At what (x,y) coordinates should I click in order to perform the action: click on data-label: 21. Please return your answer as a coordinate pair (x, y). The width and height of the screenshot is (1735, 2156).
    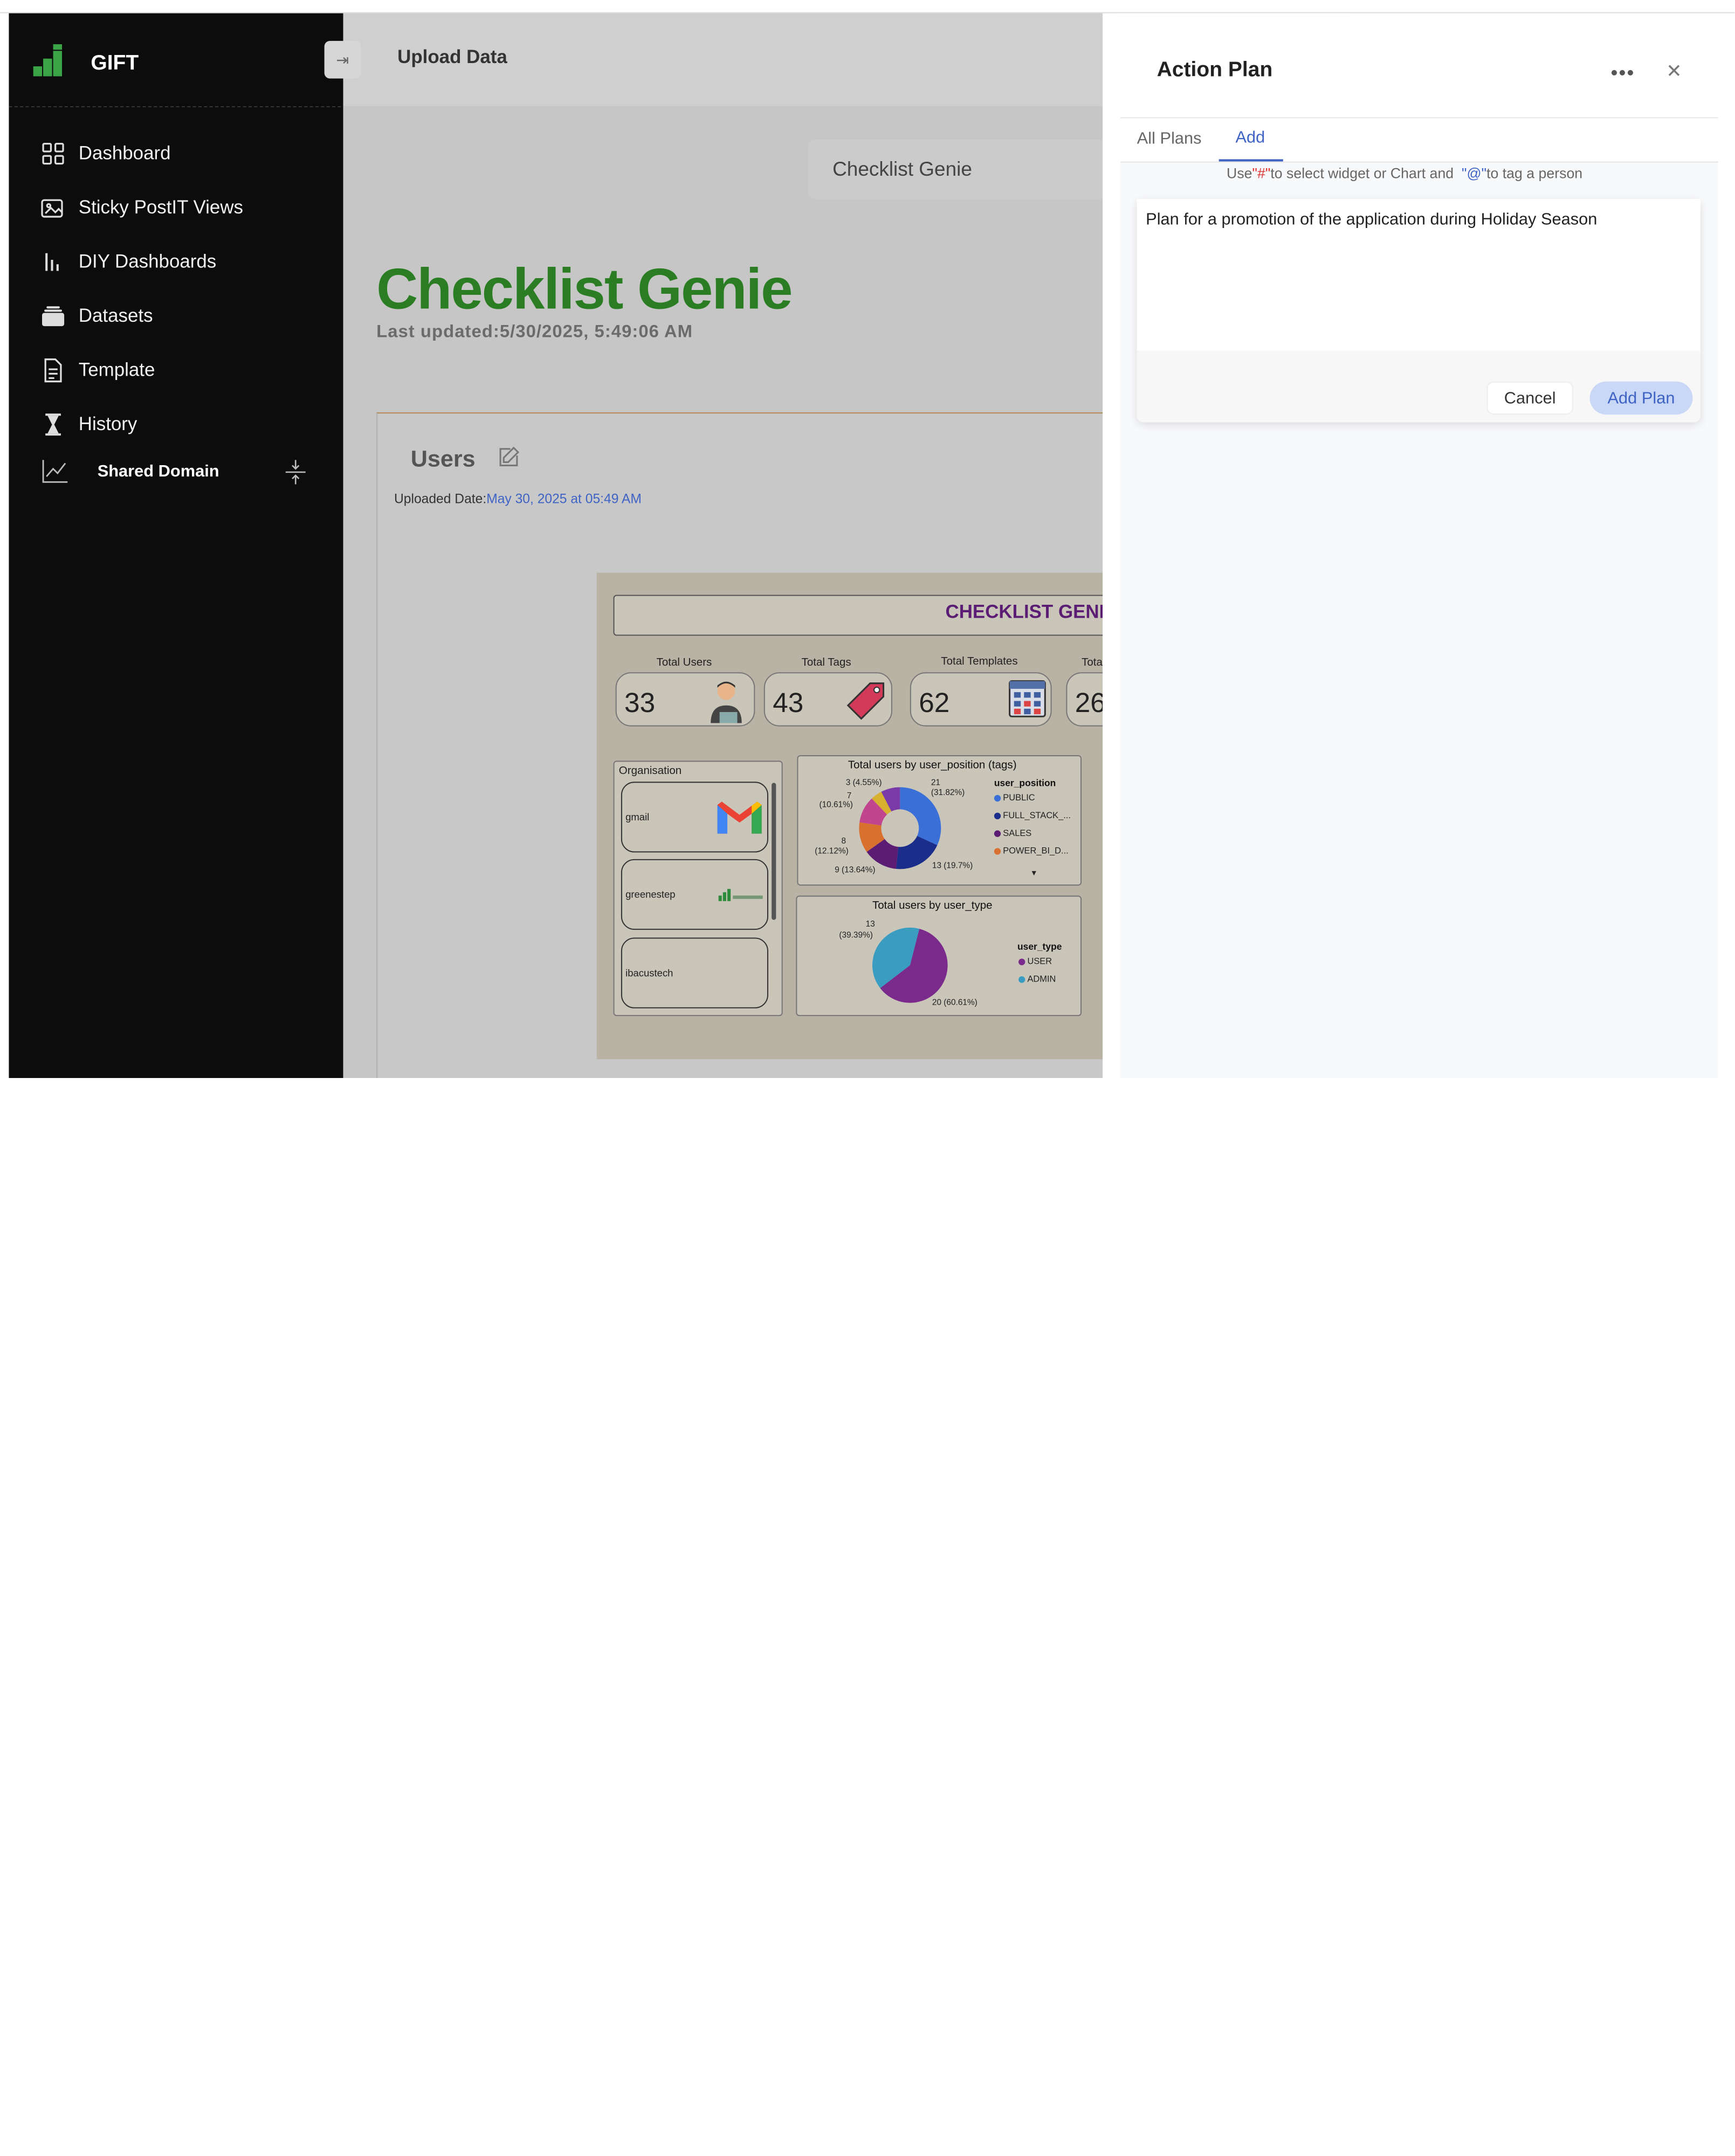
    Looking at the image, I should click on (935, 782).